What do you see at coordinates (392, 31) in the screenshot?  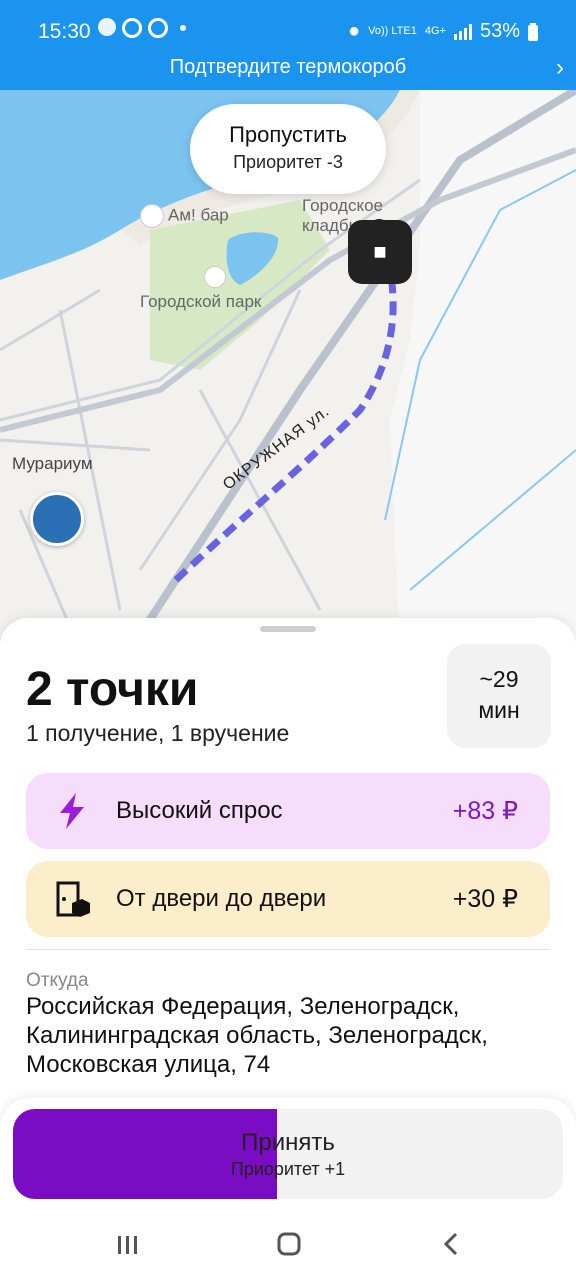 I see `network-label: Vo)) LTE1` at bounding box center [392, 31].